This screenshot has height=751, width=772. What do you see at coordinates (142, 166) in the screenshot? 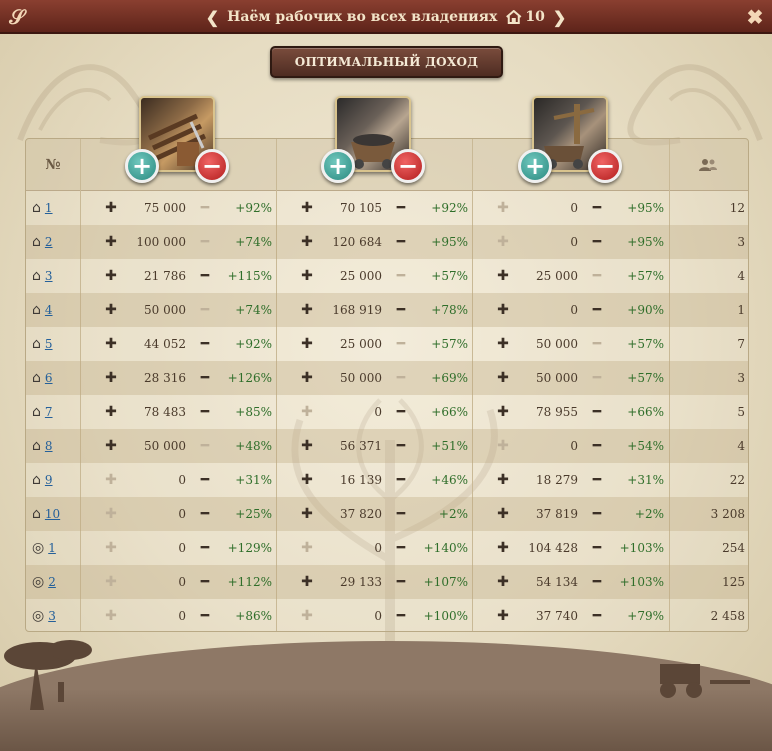
I see `add-all-wood-button: +` at bounding box center [142, 166].